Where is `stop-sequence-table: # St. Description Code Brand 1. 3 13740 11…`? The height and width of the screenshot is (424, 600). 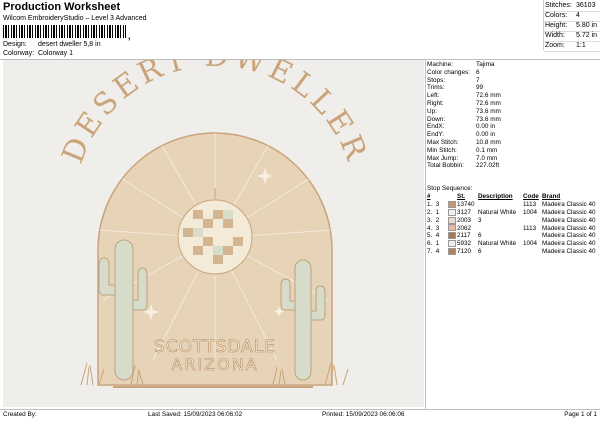 stop-sequence-table: # St. Description Code Brand 1. 3 13740 11… is located at coordinates (513, 224).